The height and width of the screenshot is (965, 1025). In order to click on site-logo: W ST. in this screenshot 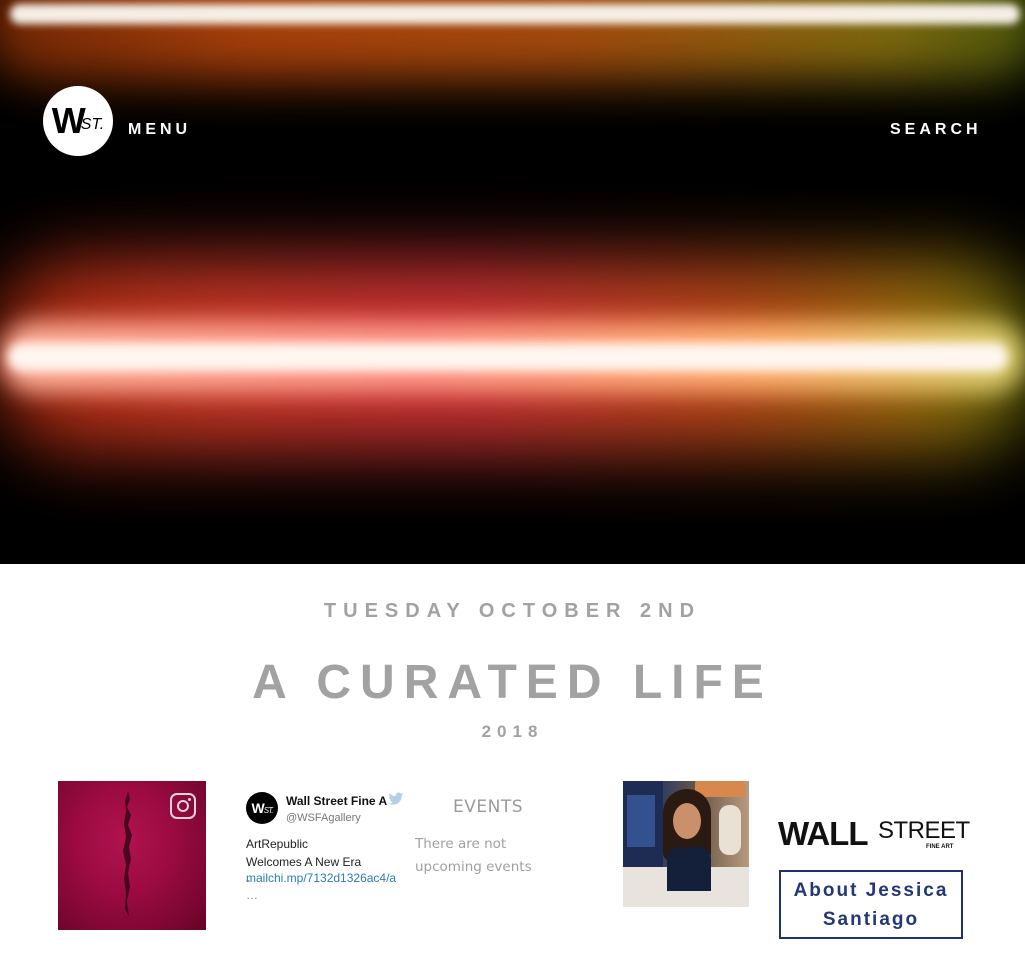, I will do `click(78, 121)`.